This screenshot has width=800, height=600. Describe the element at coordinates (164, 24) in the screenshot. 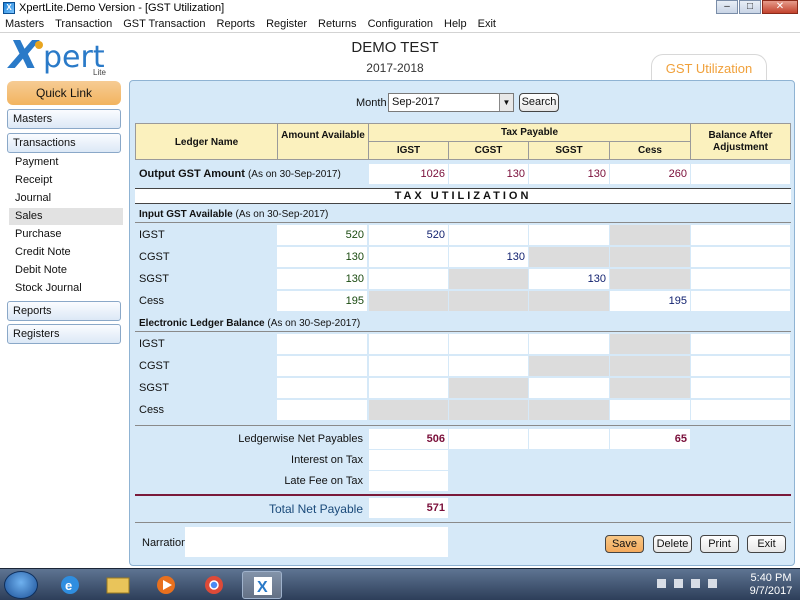

I see `menu-gst-transaction: GST Transaction` at that location.